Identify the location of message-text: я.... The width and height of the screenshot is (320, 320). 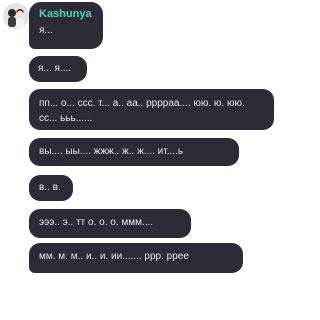
(46, 30).